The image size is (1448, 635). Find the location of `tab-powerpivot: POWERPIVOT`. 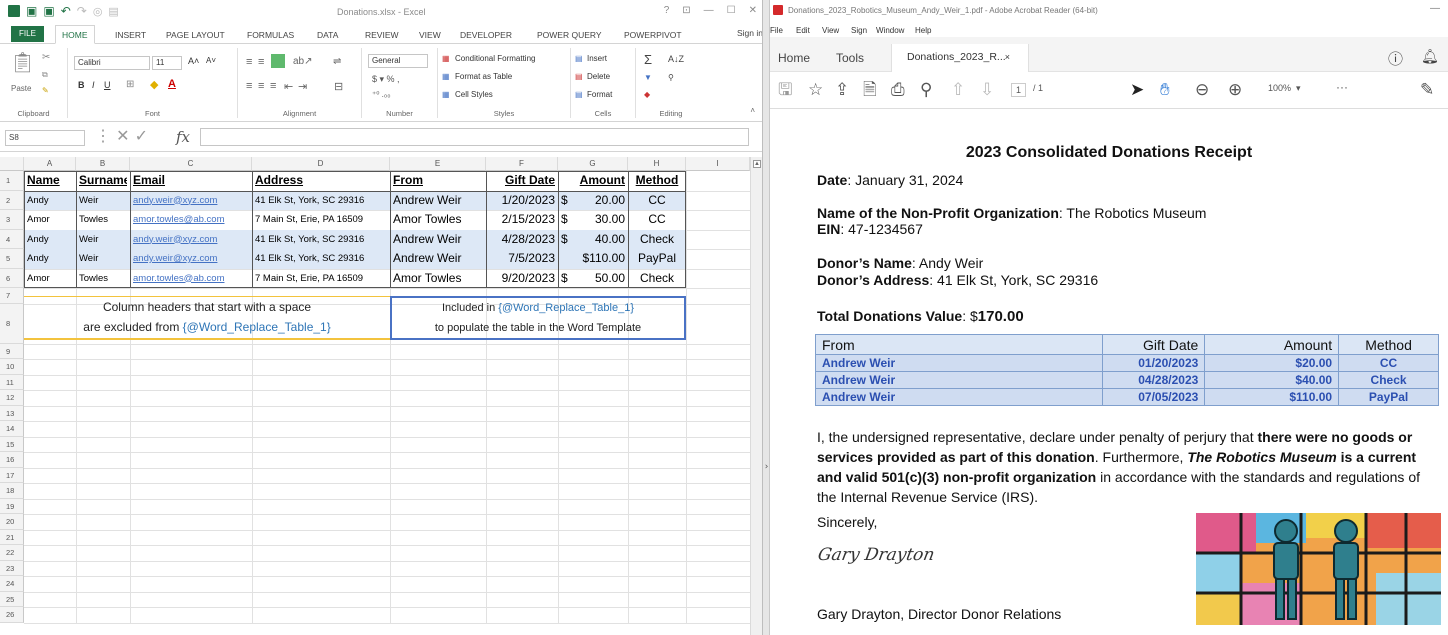

tab-powerpivot: POWERPIVOT is located at coordinates (653, 35).